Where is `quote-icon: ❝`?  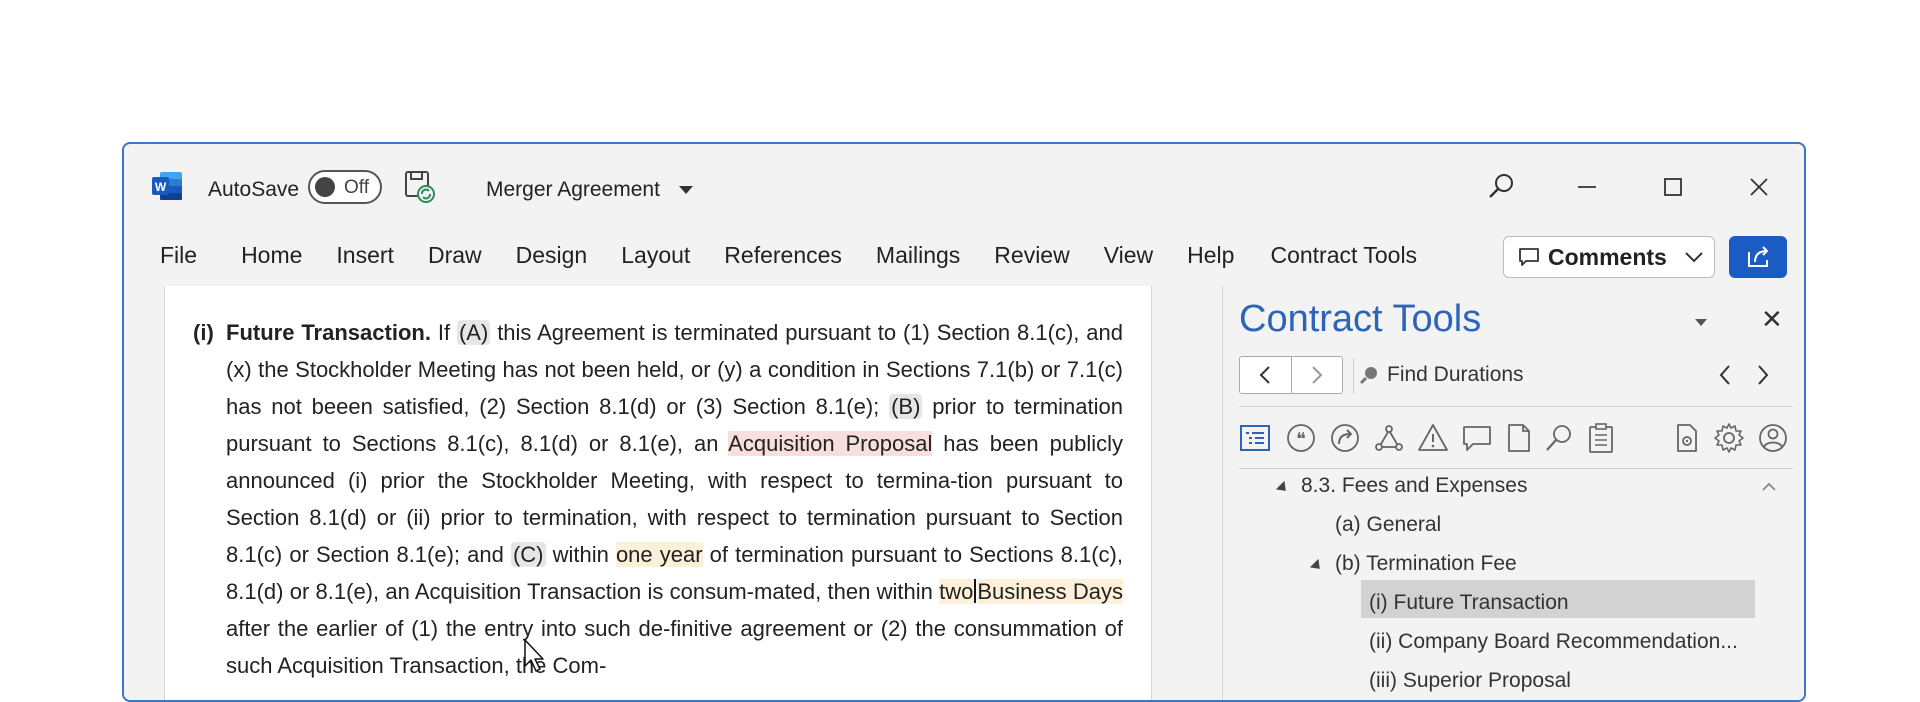 quote-icon: ❝ is located at coordinates (1301, 438).